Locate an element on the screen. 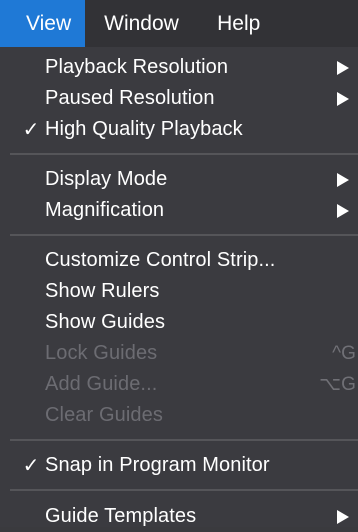  menu-item-clear-guides: Clear Guides is located at coordinates (179, 415).